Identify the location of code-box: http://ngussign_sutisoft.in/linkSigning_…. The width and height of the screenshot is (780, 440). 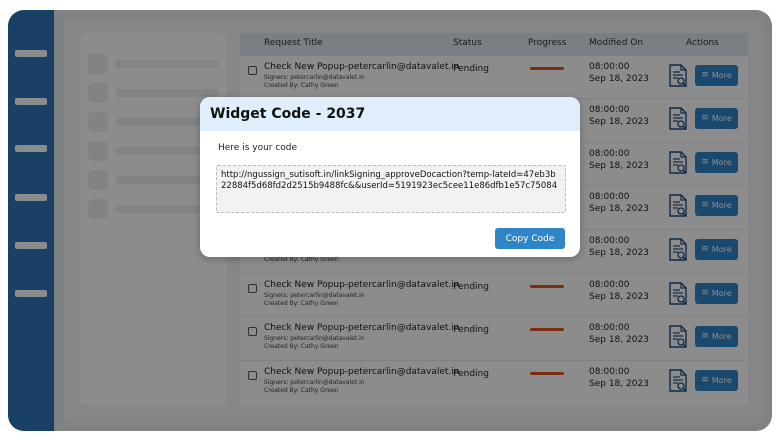
(391, 189).